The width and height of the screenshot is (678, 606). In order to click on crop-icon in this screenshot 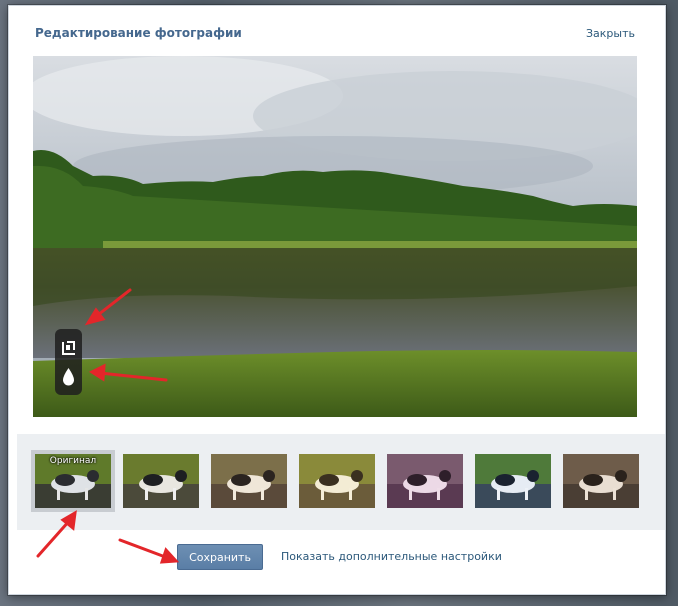, I will do `click(68, 348)`.